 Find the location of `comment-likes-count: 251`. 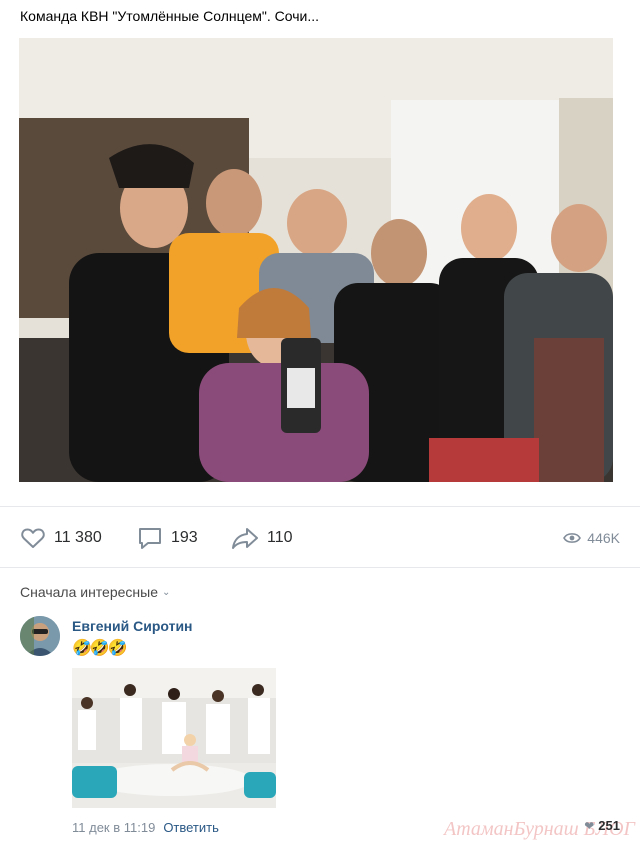

comment-likes-count: 251 is located at coordinates (609, 825).